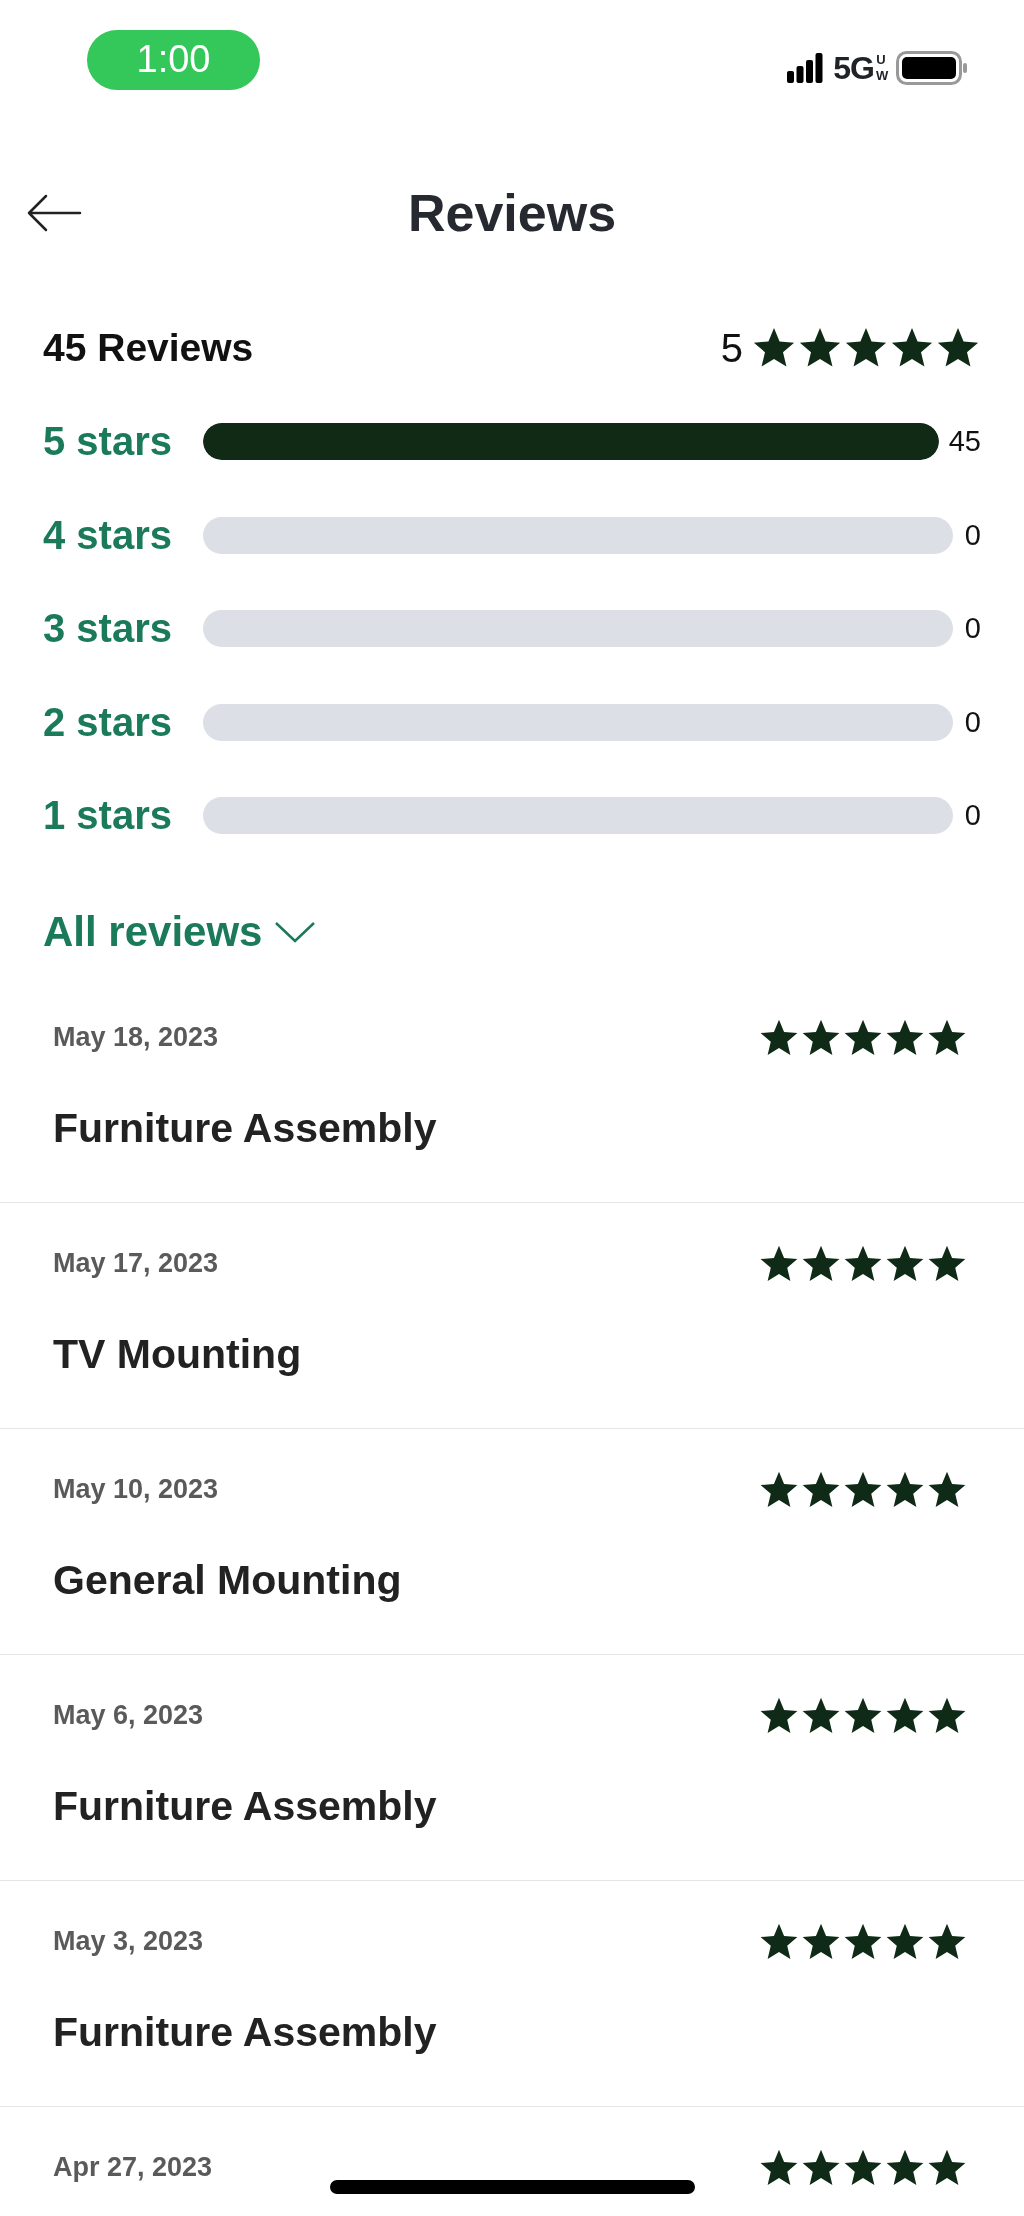  I want to click on battery-icon, so click(932, 68).